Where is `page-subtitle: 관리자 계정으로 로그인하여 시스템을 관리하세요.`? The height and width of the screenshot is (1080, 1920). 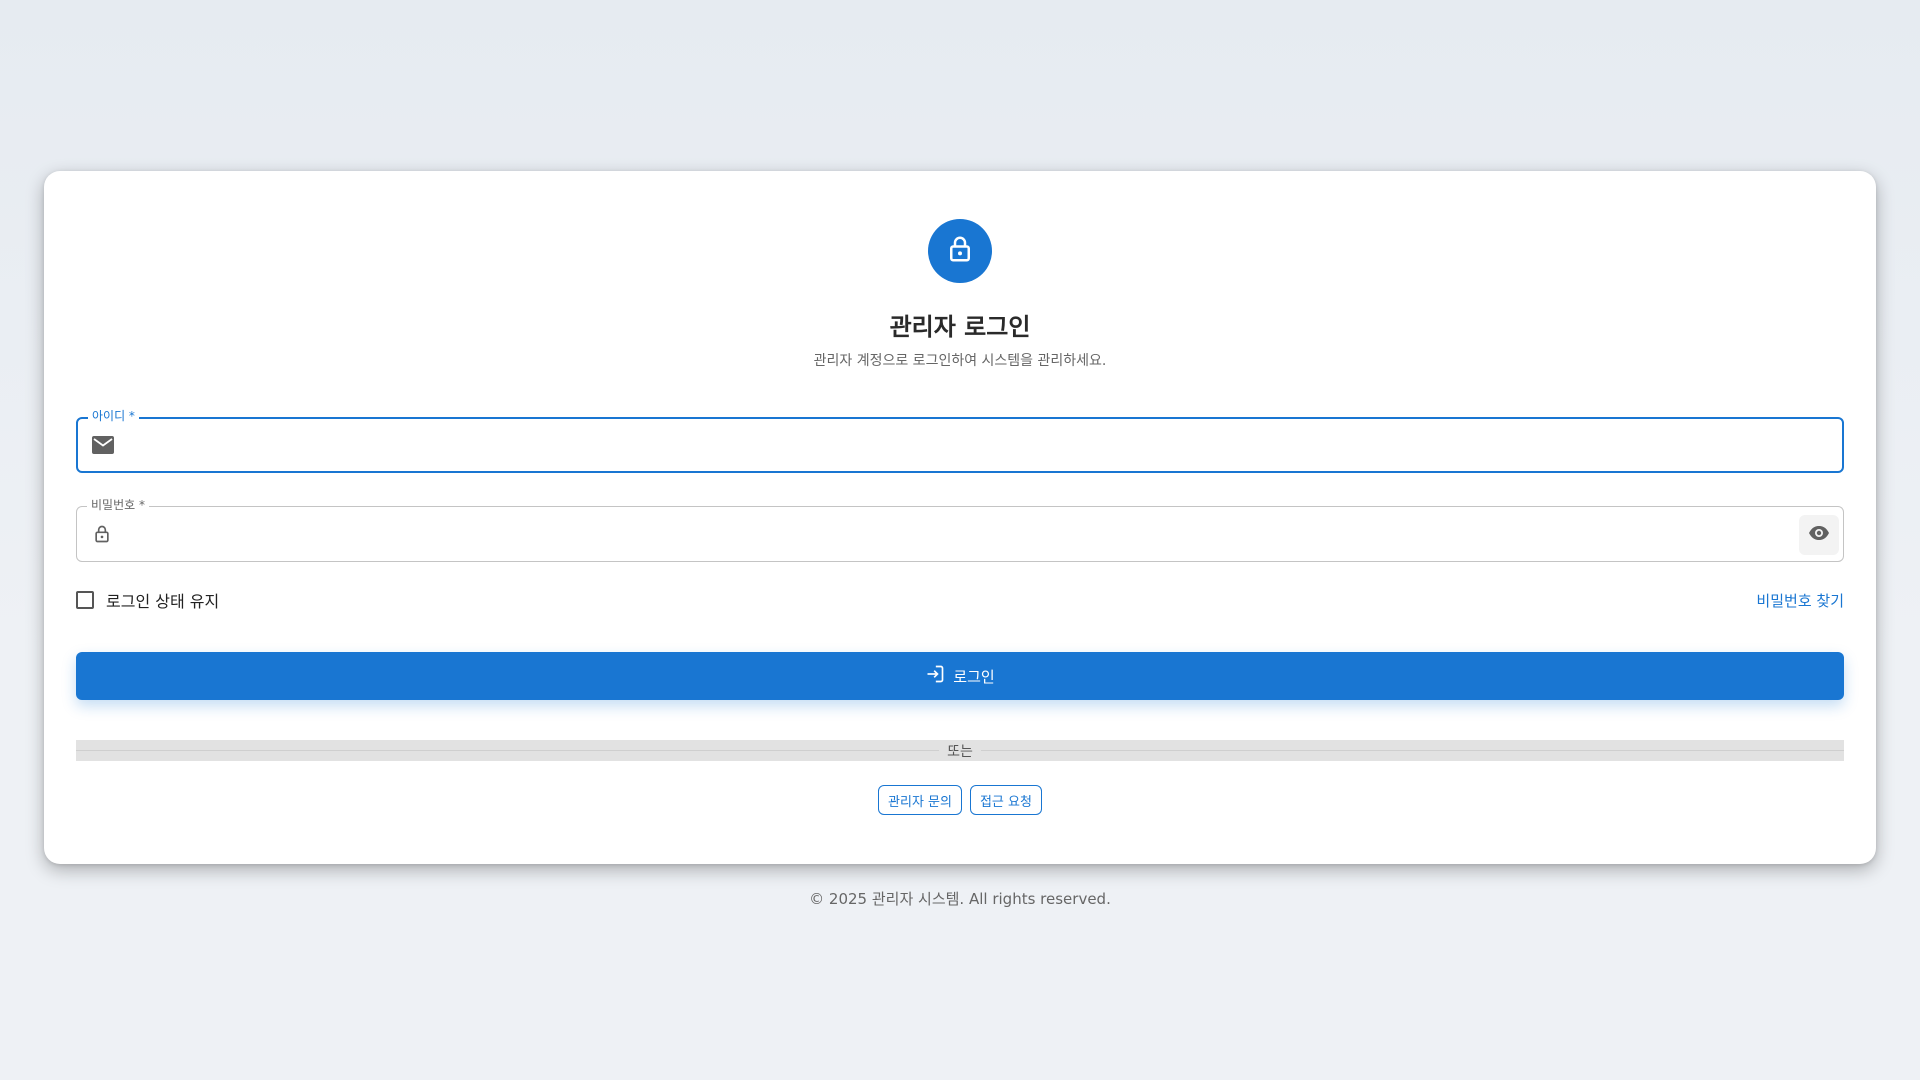 page-subtitle: 관리자 계정으로 로그인하여 시스템을 관리하세요. is located at coordinates (960, 361).